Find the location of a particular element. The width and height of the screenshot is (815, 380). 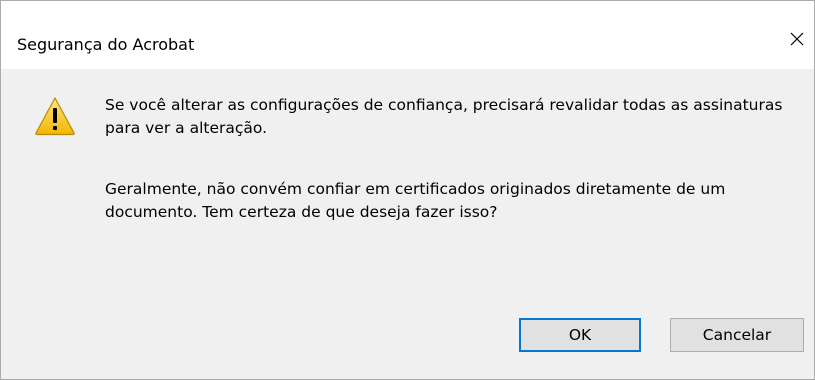

close-icon is located at coordinates (797, 39).